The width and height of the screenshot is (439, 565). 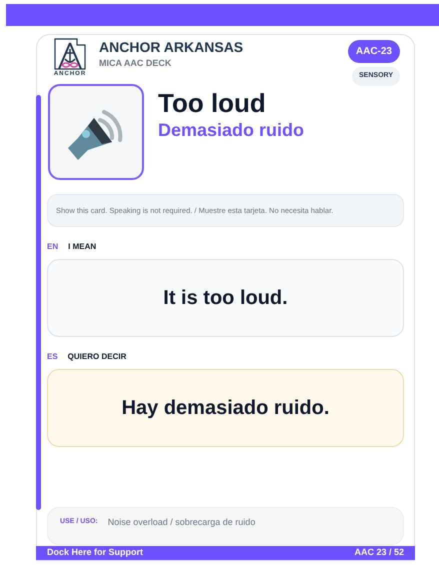 I want to click on card-code-badge: AAC-23, so click(x=374, y=51).